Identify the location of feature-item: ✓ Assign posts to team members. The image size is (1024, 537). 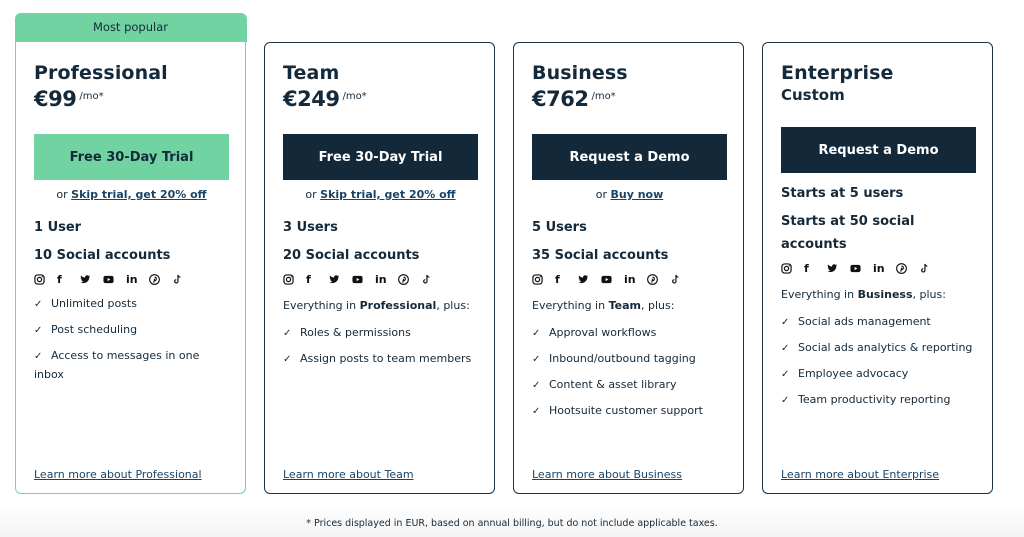
(379, 359).